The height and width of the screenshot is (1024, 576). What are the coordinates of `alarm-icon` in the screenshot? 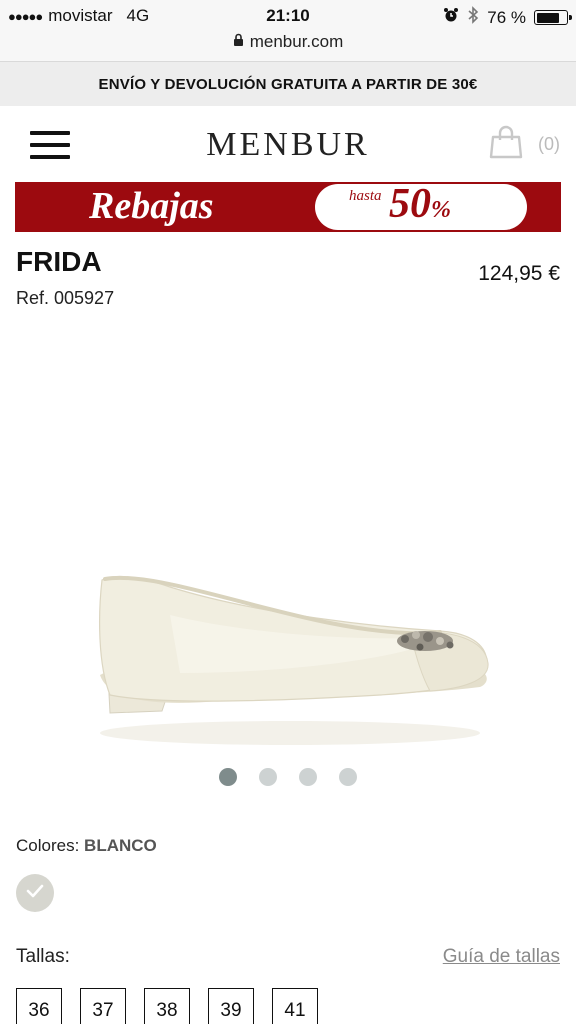 It's located at (451, 17).